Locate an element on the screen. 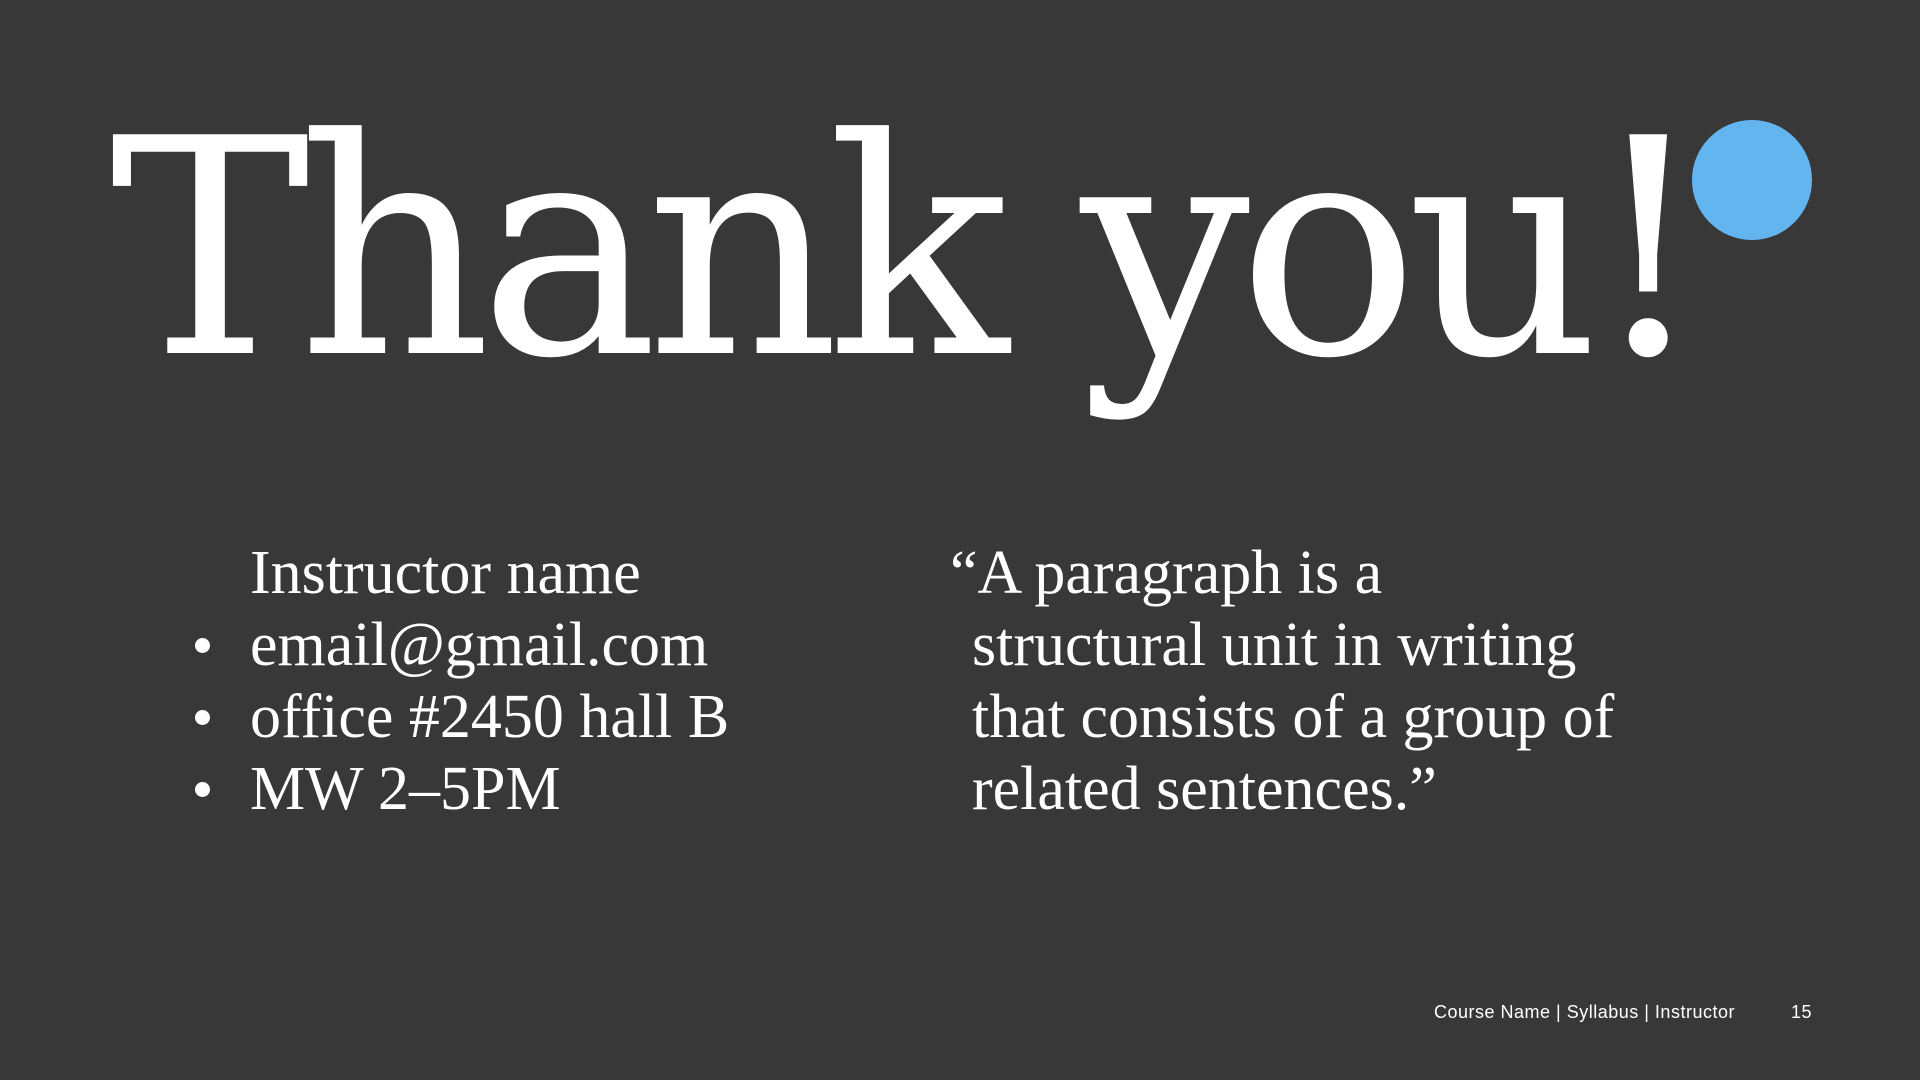 The height and width of the screenshot is (1080, 1920). quote-line: related sentences.” is located at coordinates (1204, 789).